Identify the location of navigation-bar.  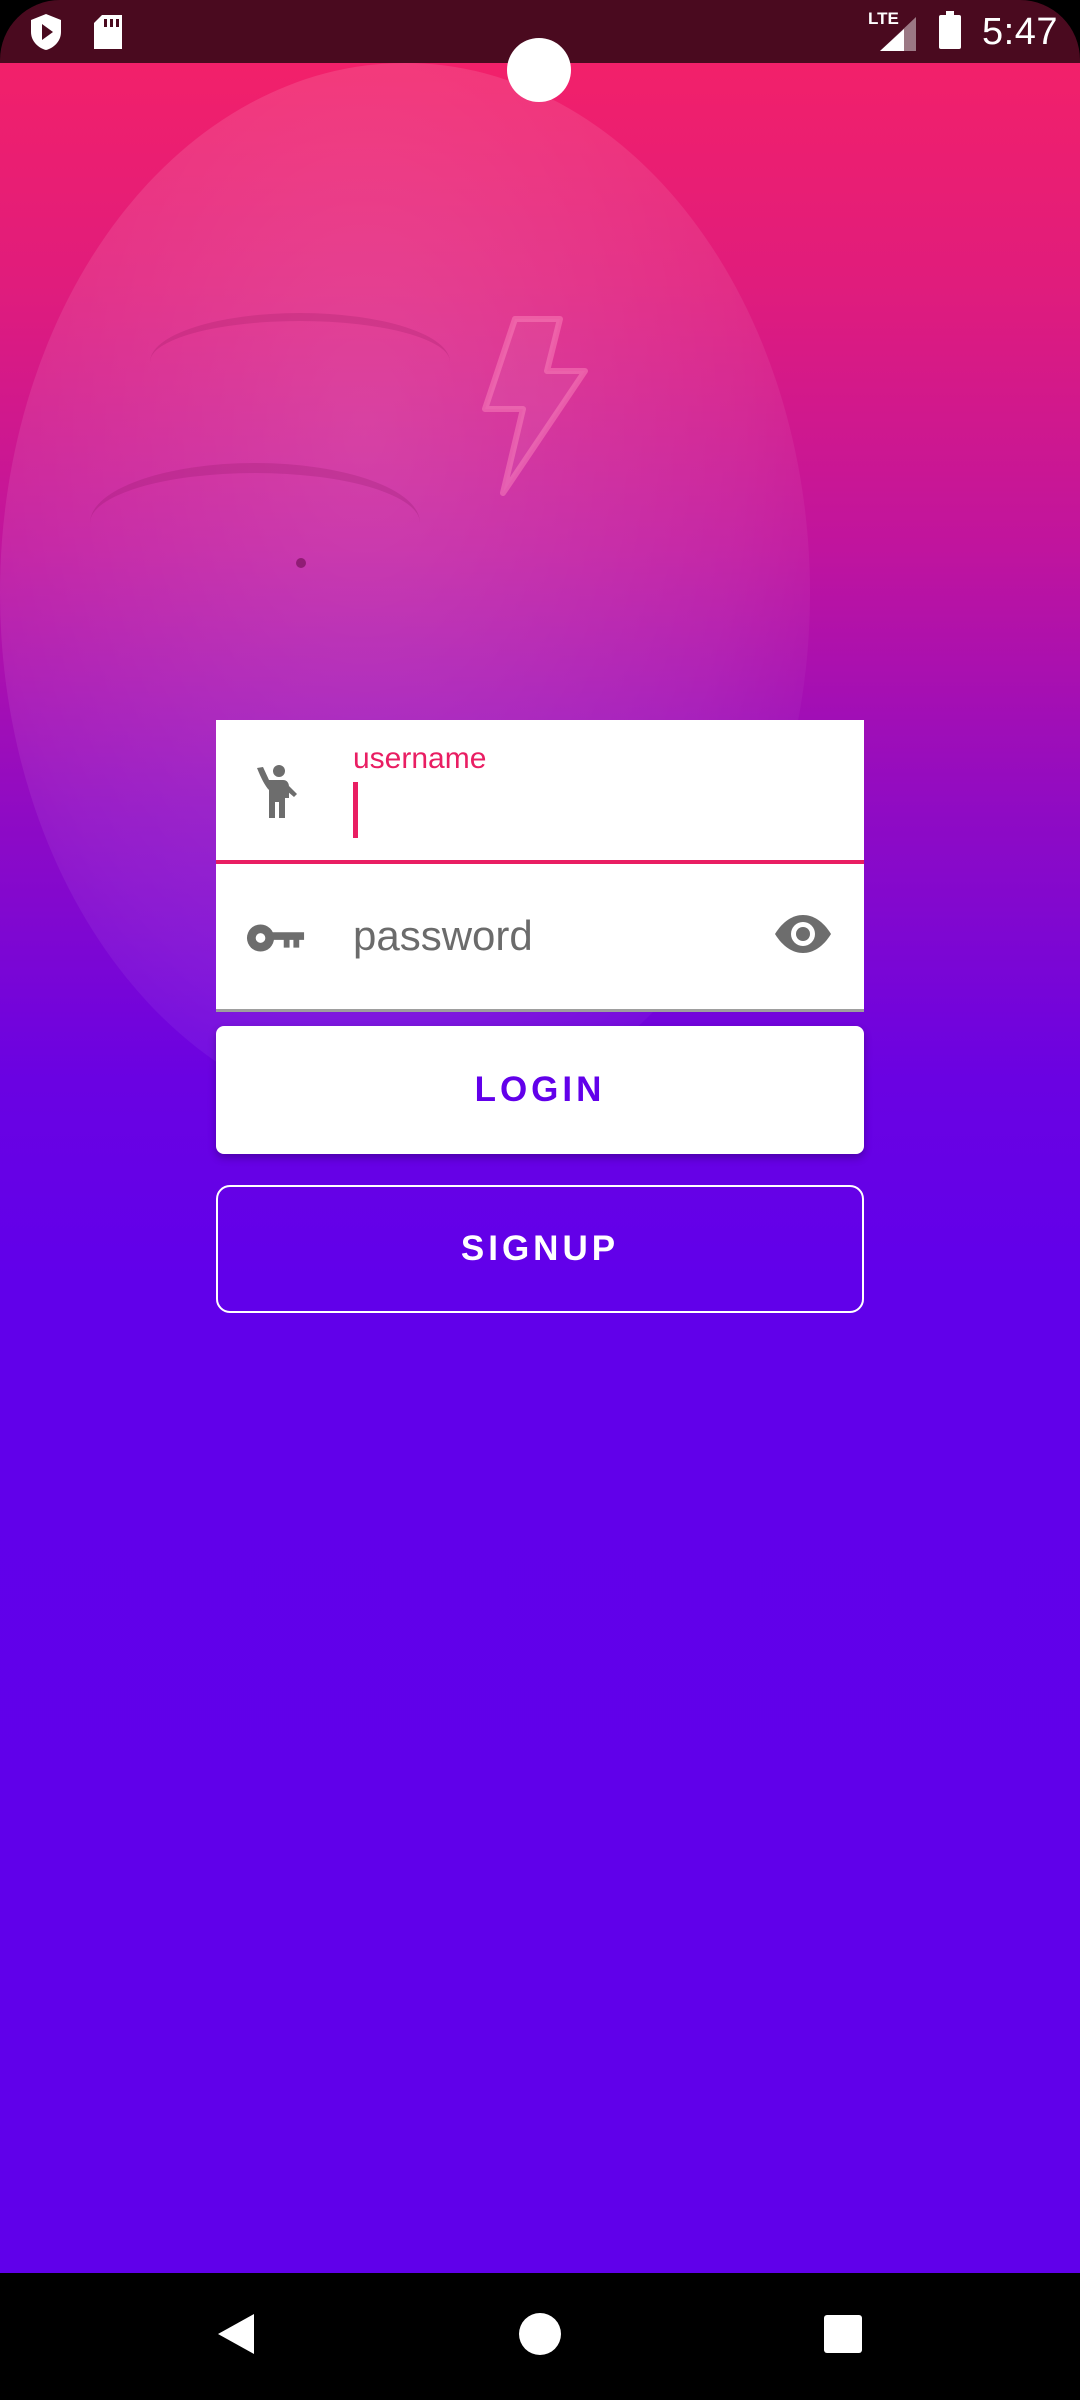
(540, 2336).